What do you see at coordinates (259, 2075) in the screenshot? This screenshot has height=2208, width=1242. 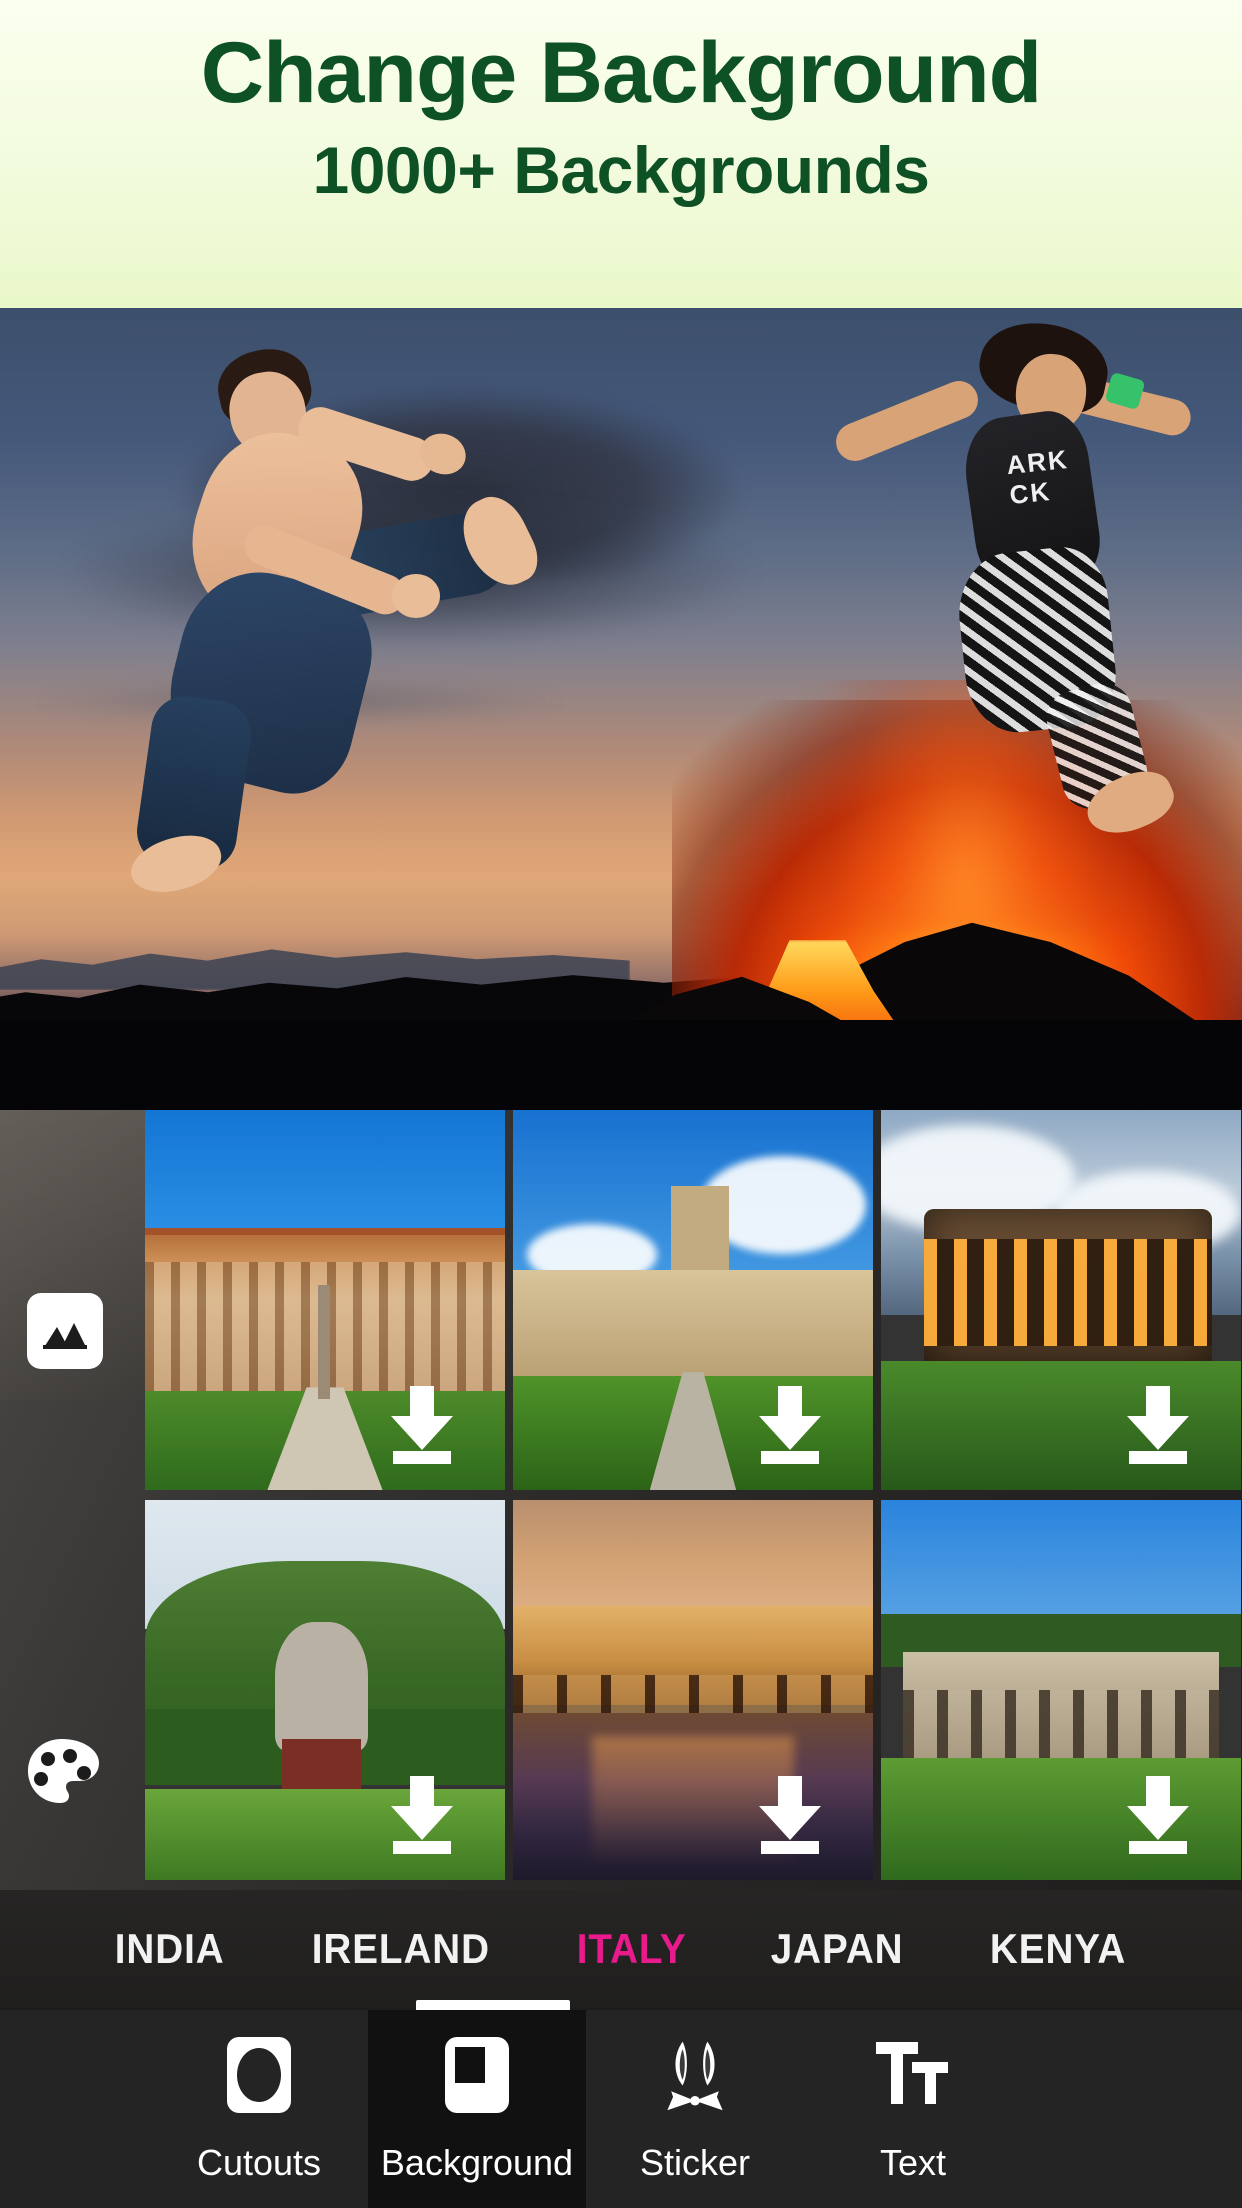 I see `cutout-icon` at bounding box center [259, 2075].